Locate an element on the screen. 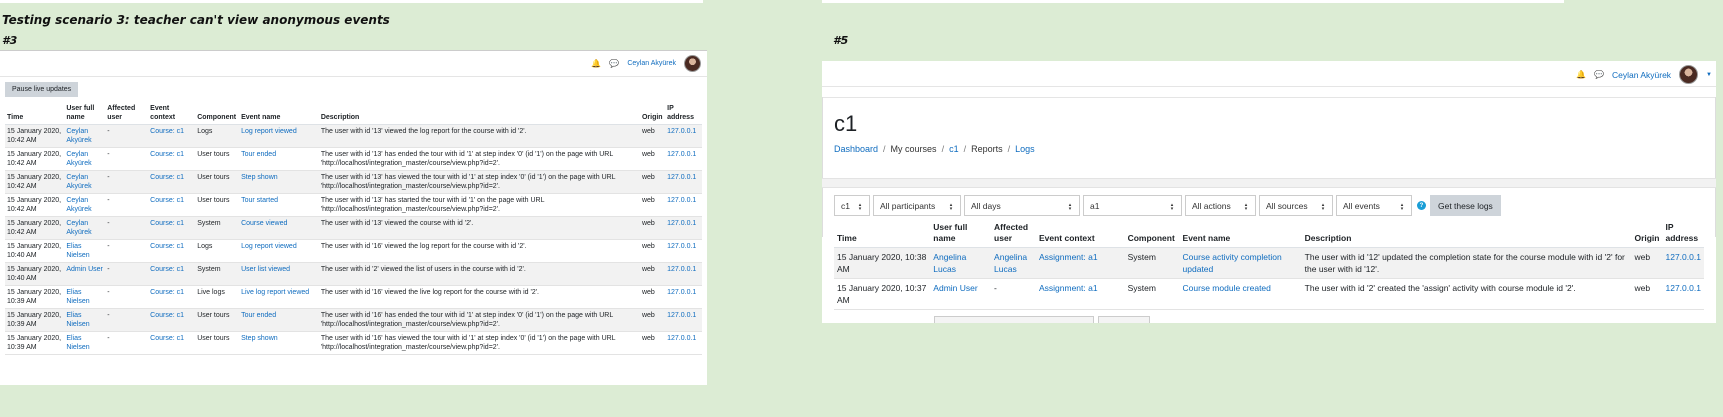  cell-affected: - is located at coordinates (127, 274).